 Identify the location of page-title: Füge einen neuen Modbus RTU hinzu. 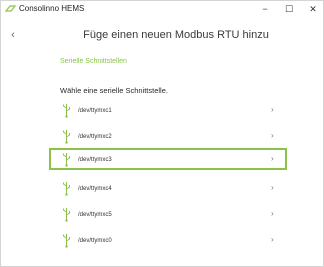
(176, 35).